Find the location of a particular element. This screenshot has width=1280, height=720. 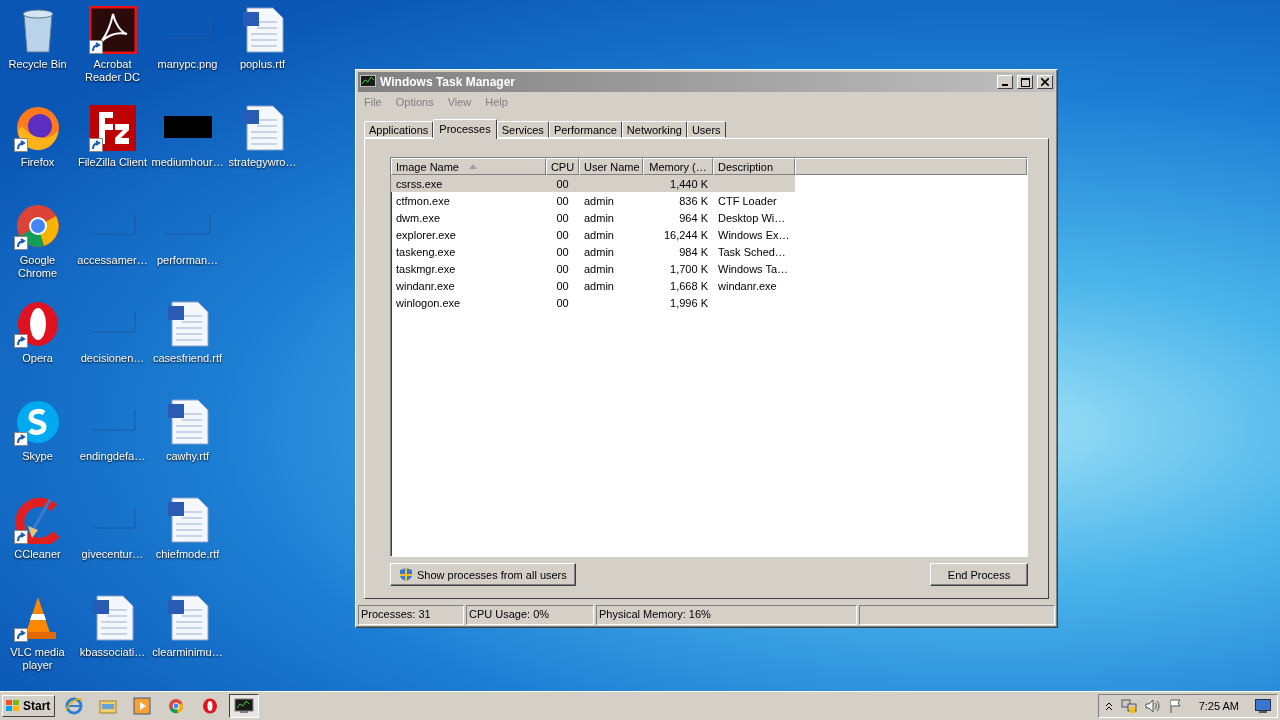

status-text: Physical Memory: 16% is located at coordinates (726, 615).